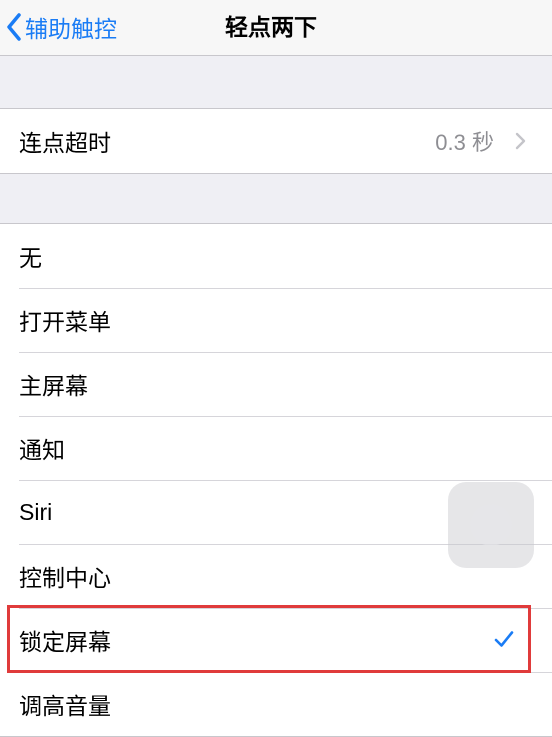 The height and width of the screenshot is (737, 552). I want to click on timeout-label: 连点超时, so click(65, 143).